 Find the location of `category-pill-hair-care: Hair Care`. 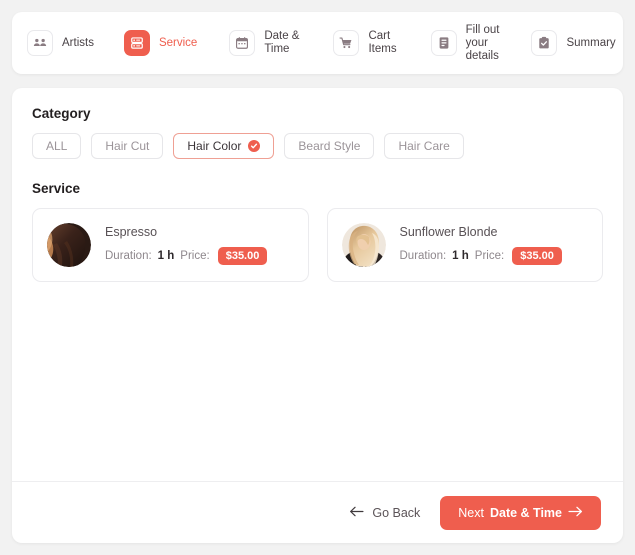

category-pill-hair-care: Hair Care is located at coordinates (424, 146).